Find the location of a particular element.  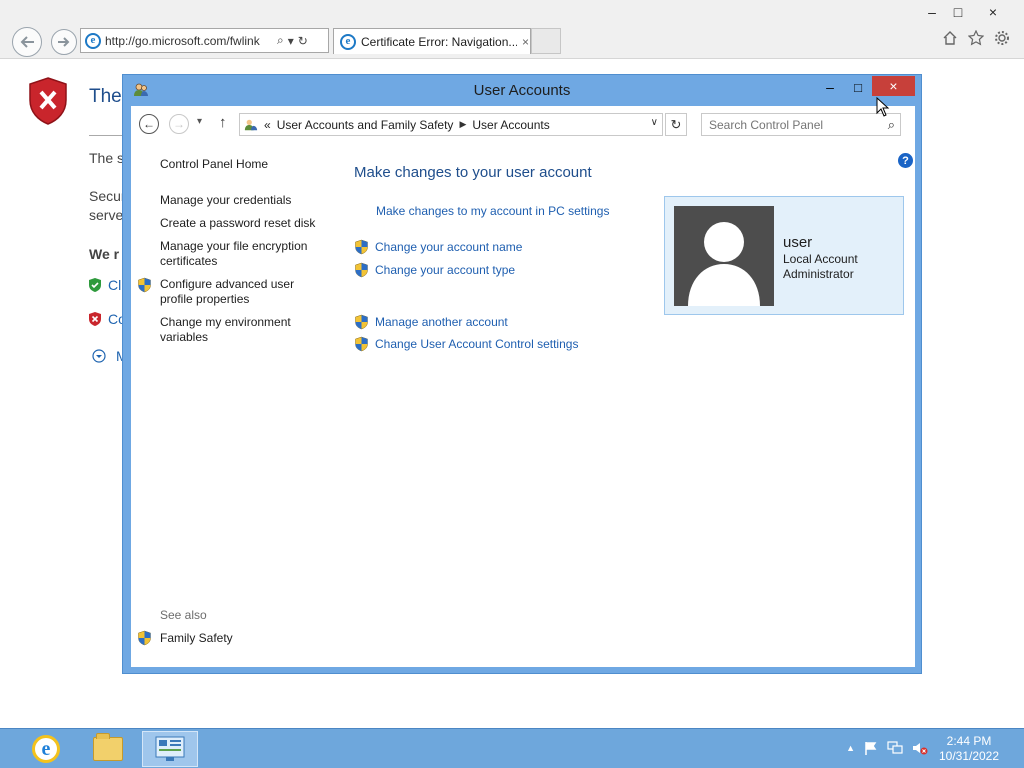

taskbar-clock: 2:44 PM 10/31/2022 is located at coordinates (969, 749).